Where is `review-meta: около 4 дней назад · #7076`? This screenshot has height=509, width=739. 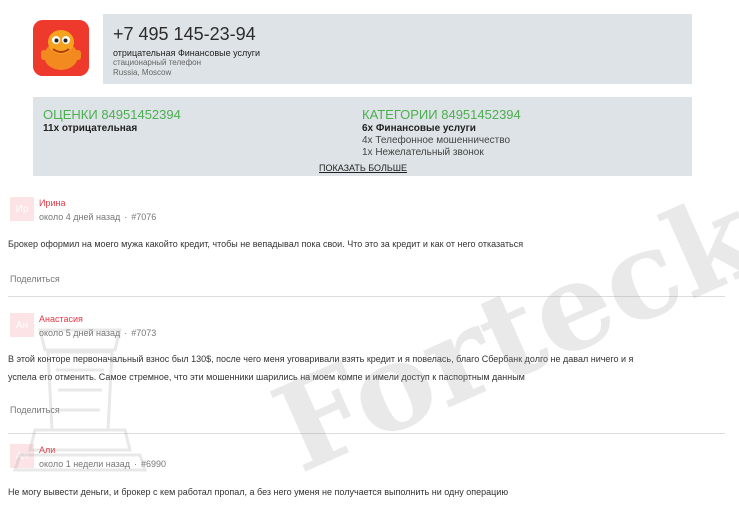 review-meta: около 4 дней назад · #7076 is located at coordinates (98, 217).